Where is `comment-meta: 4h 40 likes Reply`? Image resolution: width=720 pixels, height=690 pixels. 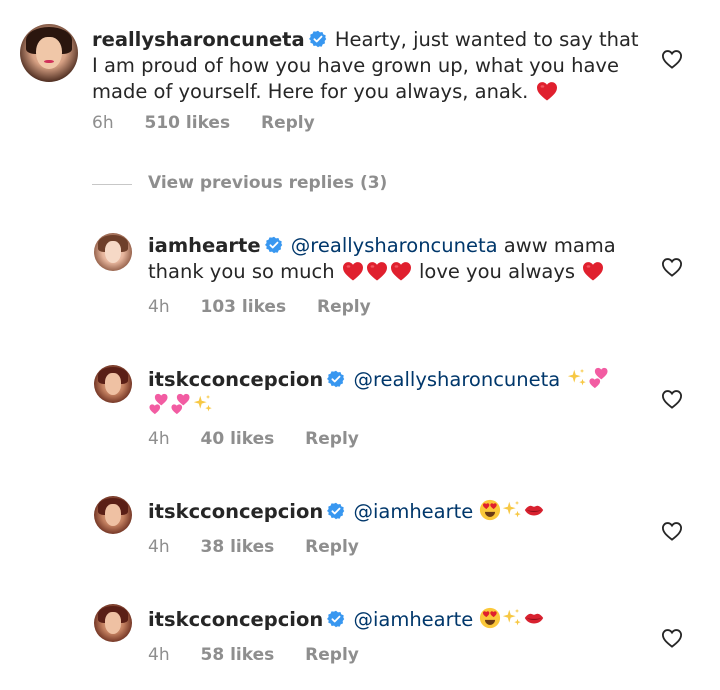 comment-meta: 4h 40 likes Reply is located at coordinates (253, 439).